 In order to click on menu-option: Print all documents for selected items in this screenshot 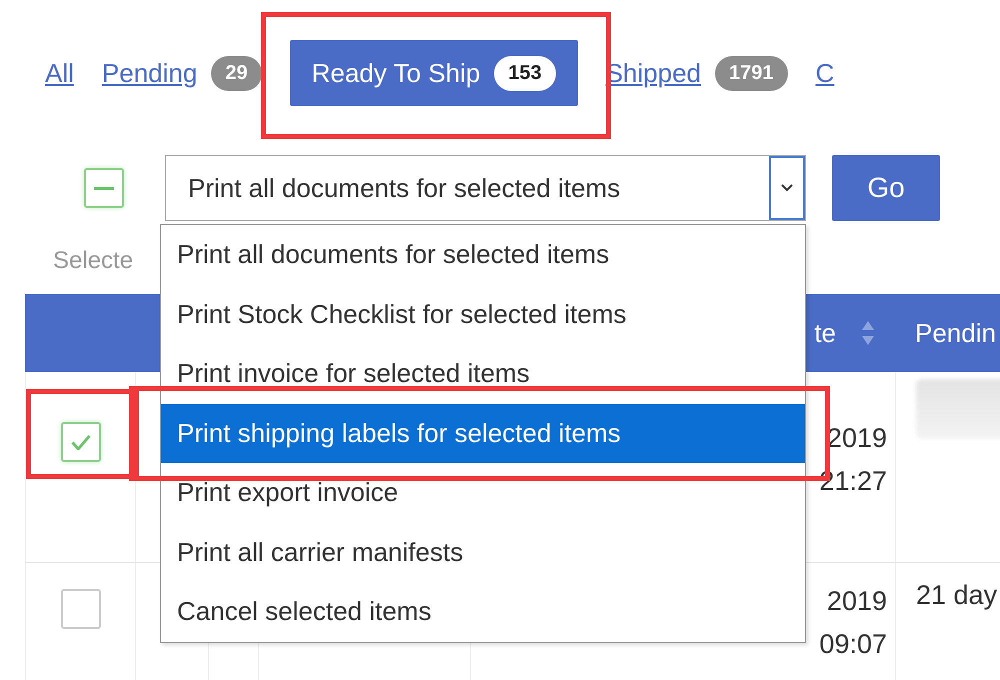, I will do `click(483, 254)`.